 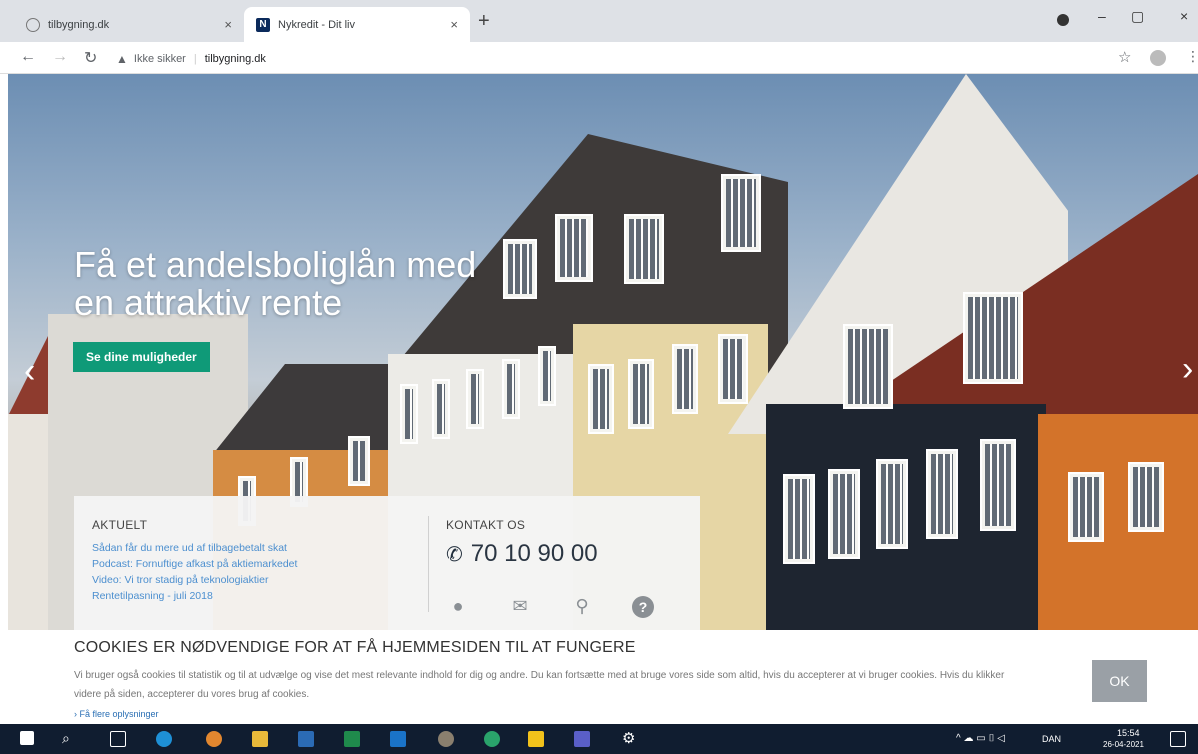 What do you see at coordinates (262, 580) in the screenshot?
I see `news-link: Video: Vi tror stadig på teknologiaktier` at bounding box center [262, 580].